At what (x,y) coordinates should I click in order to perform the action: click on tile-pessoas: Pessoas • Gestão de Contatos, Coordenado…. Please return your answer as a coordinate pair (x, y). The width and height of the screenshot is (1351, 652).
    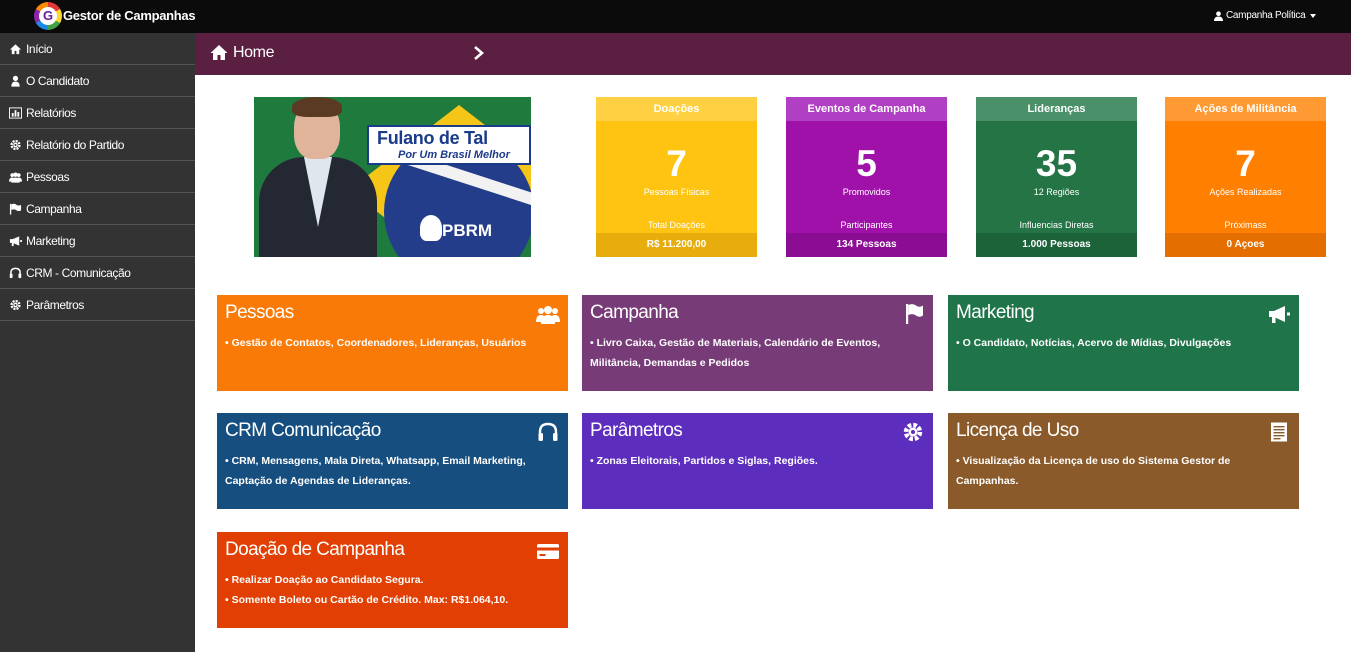
    Looking at the image, I should click on (392, 343).